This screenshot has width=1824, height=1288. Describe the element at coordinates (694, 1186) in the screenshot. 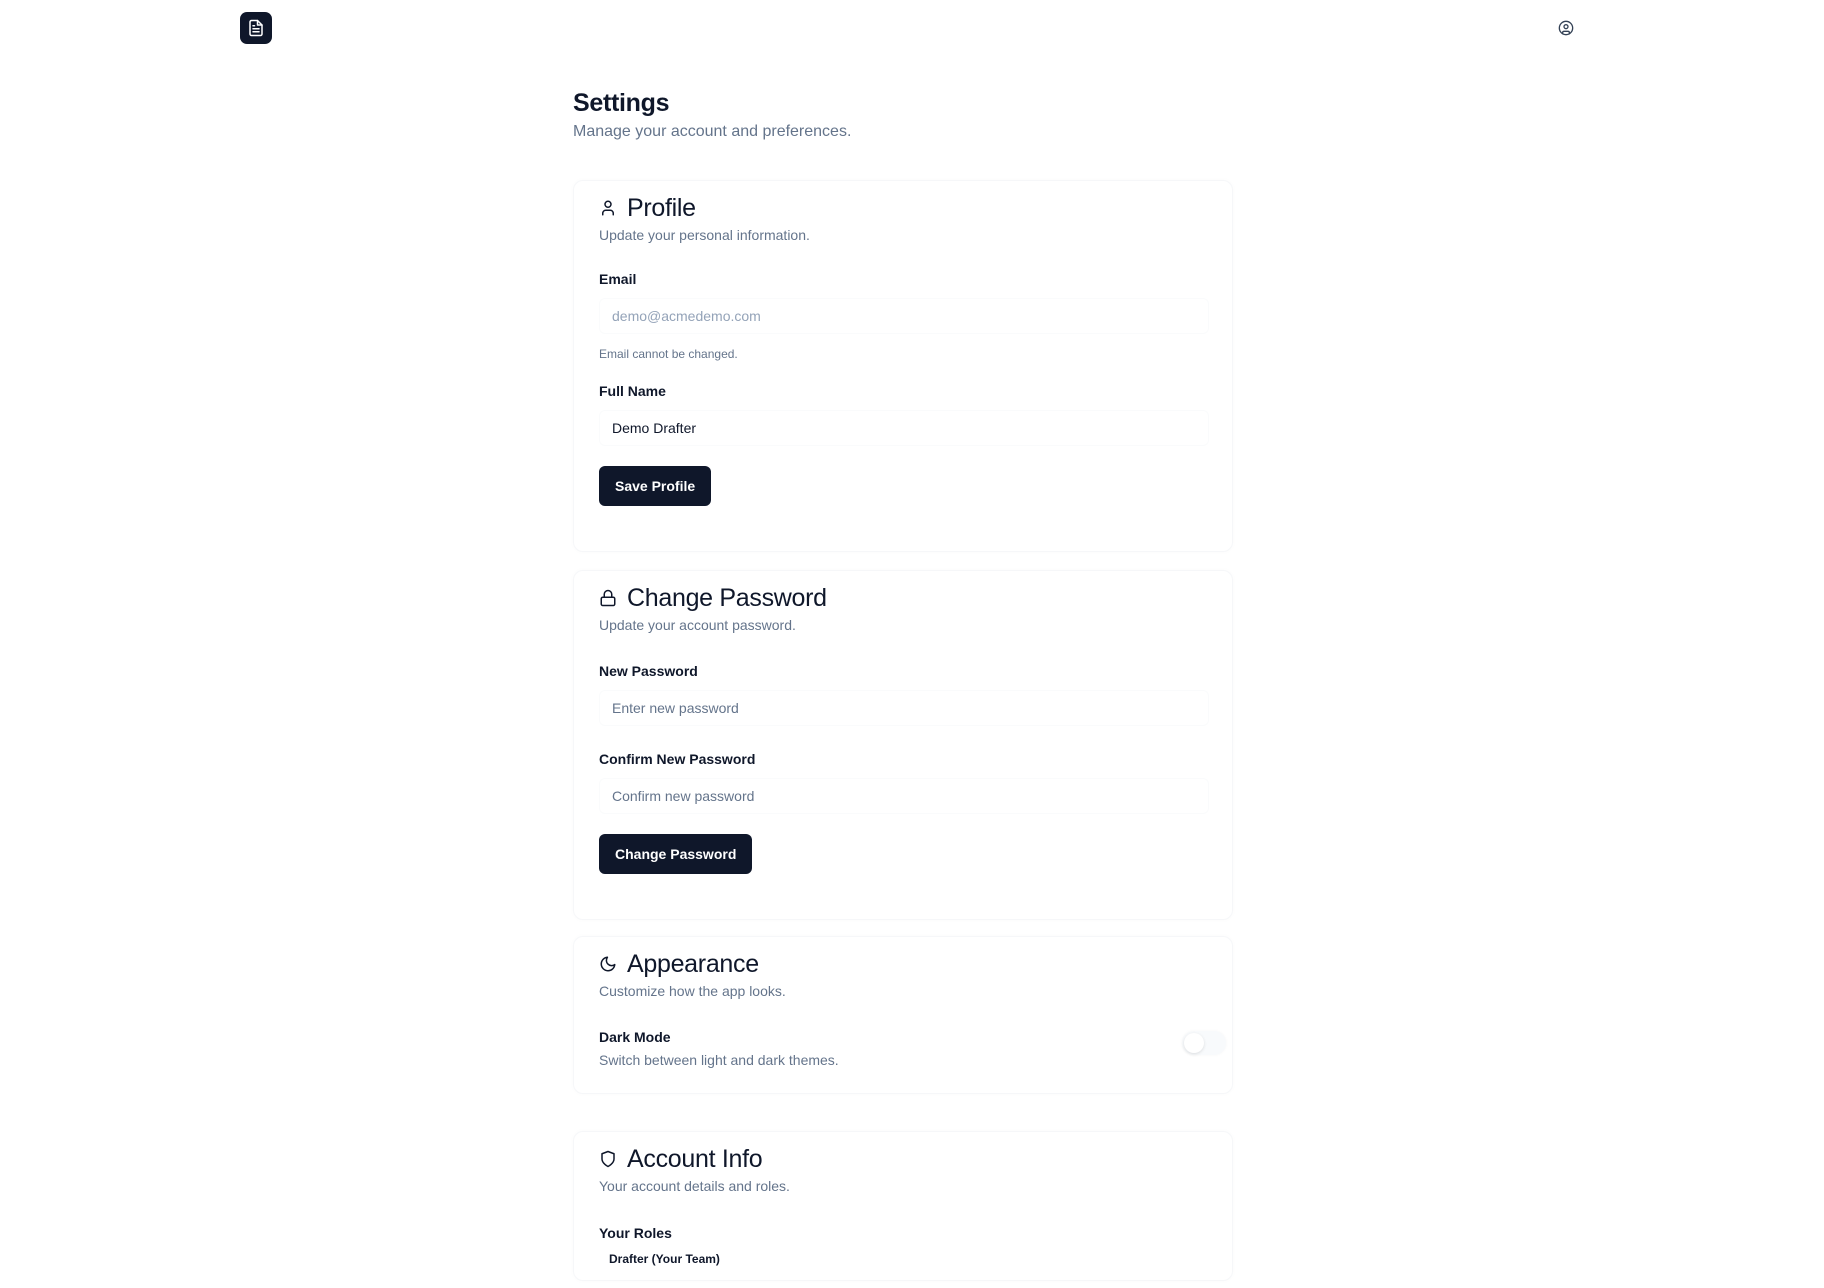

I see `card-subtitle: Your account details and roles.` at that location.